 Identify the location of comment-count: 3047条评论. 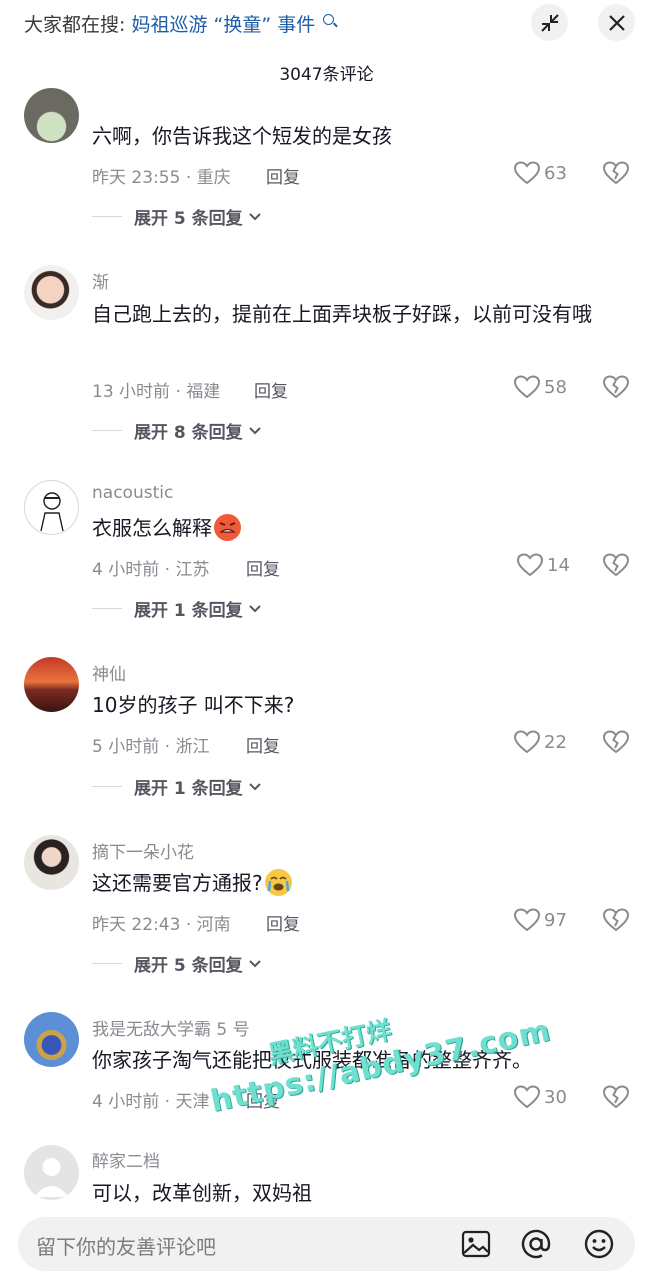
(326, 75).